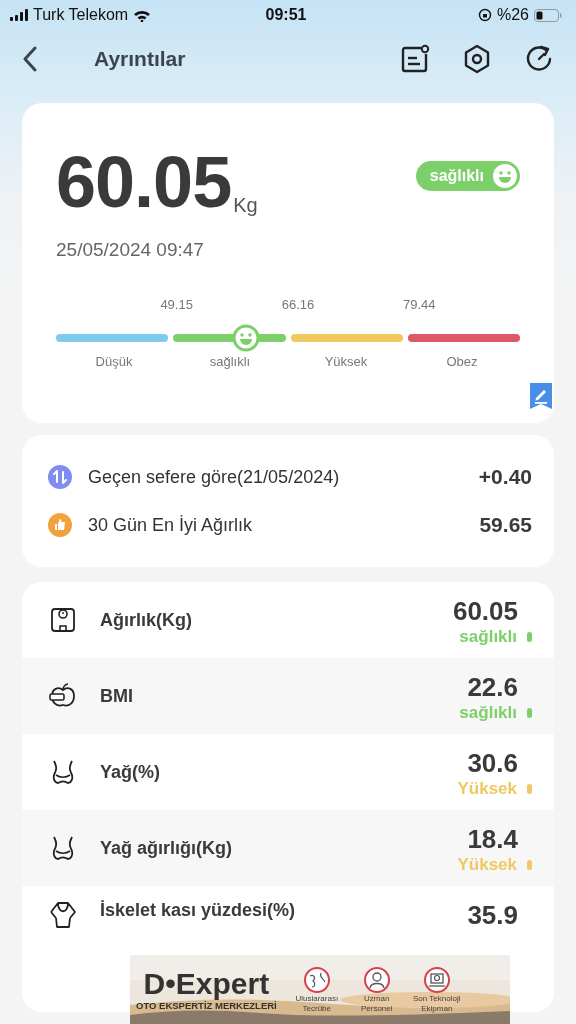 This screenshot has height=1024, width=576. I want to click on clock-time: 09:51, so click(286, 15).